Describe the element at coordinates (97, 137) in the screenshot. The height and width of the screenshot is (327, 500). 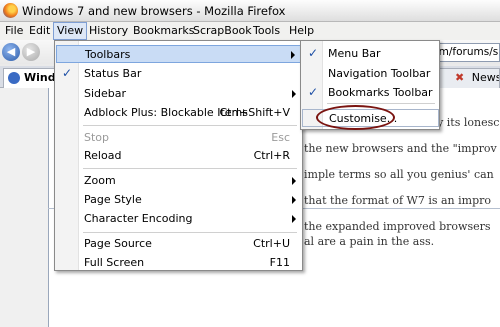
I see `menu-item-label: Stop` at that location.